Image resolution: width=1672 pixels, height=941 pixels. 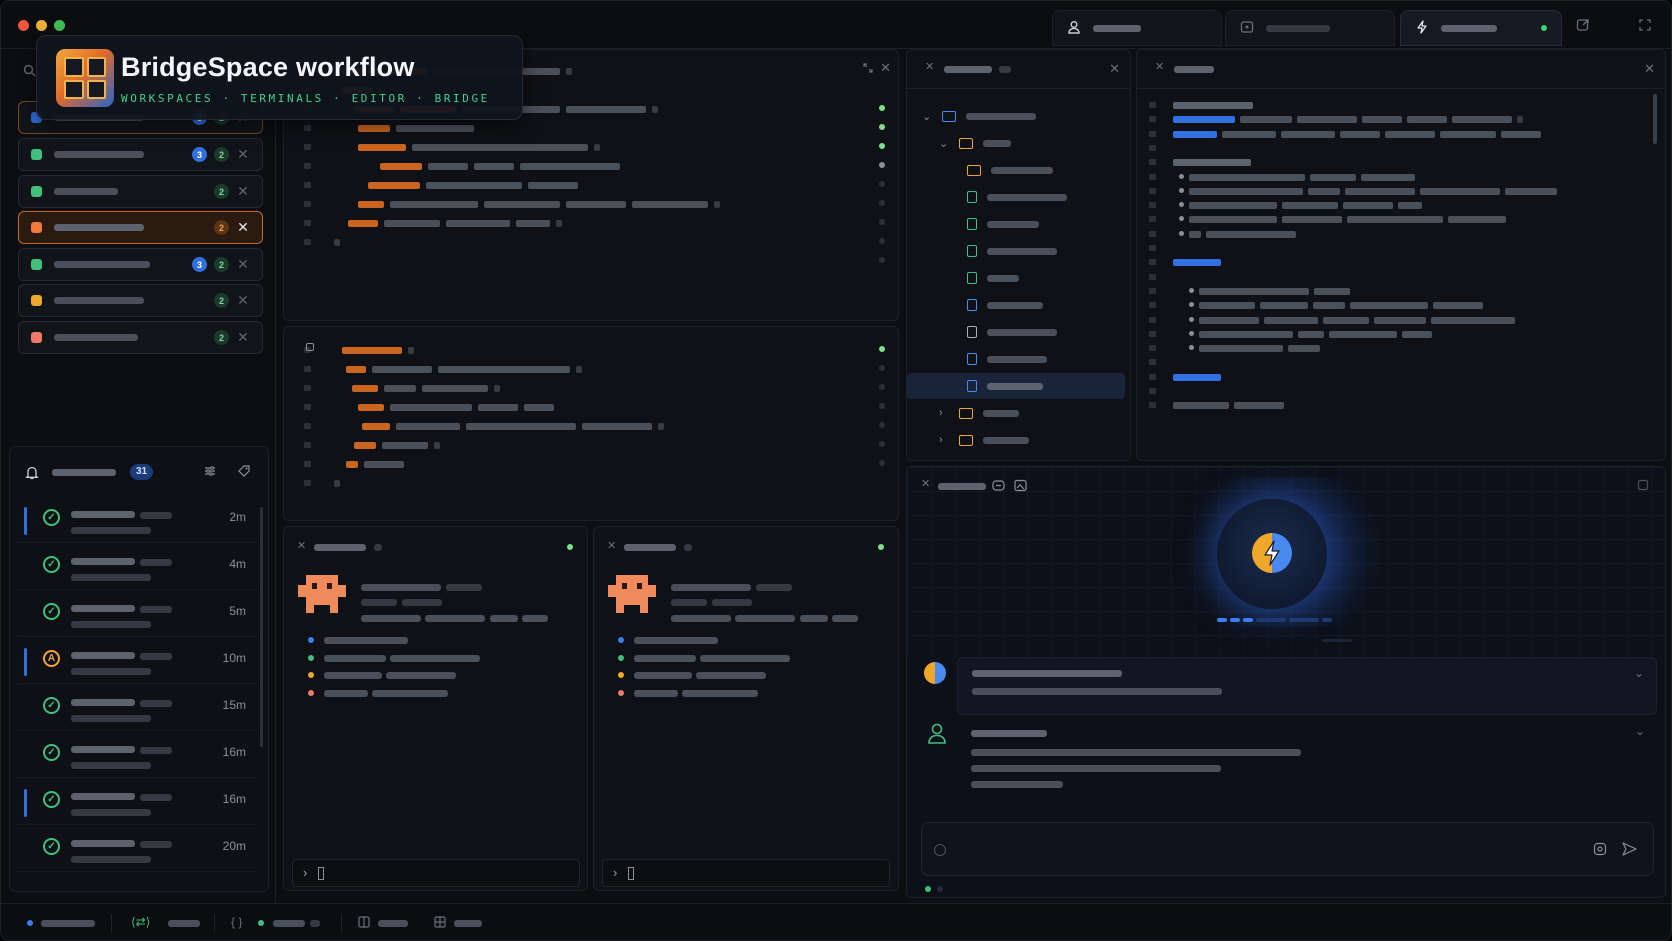 I want to click on tab-profile, so click(x=1137, y=28).